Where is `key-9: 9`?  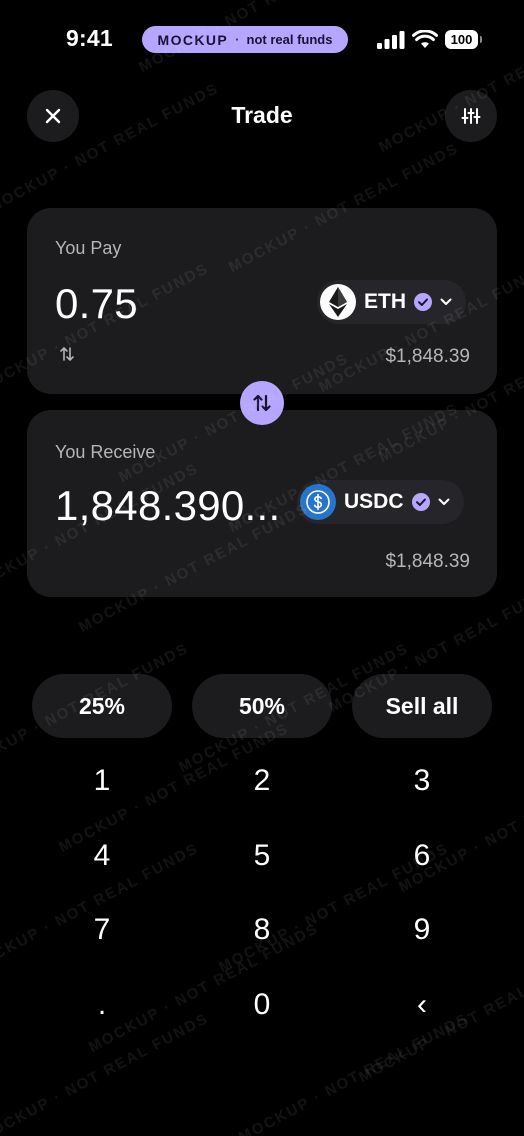
key-9: 9 is located at coordinates (422, 930).